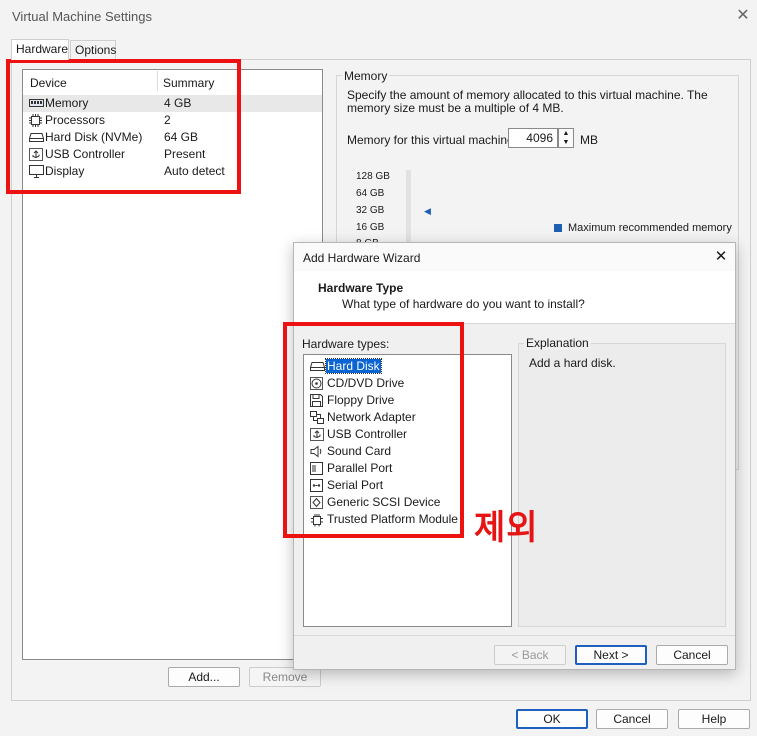 The width and height of the screenshot is (757, 736). What do you see at coordinates (123, 126) in the screenshot?
I see `annotation-box-devices` at bounding box center [123, 126].